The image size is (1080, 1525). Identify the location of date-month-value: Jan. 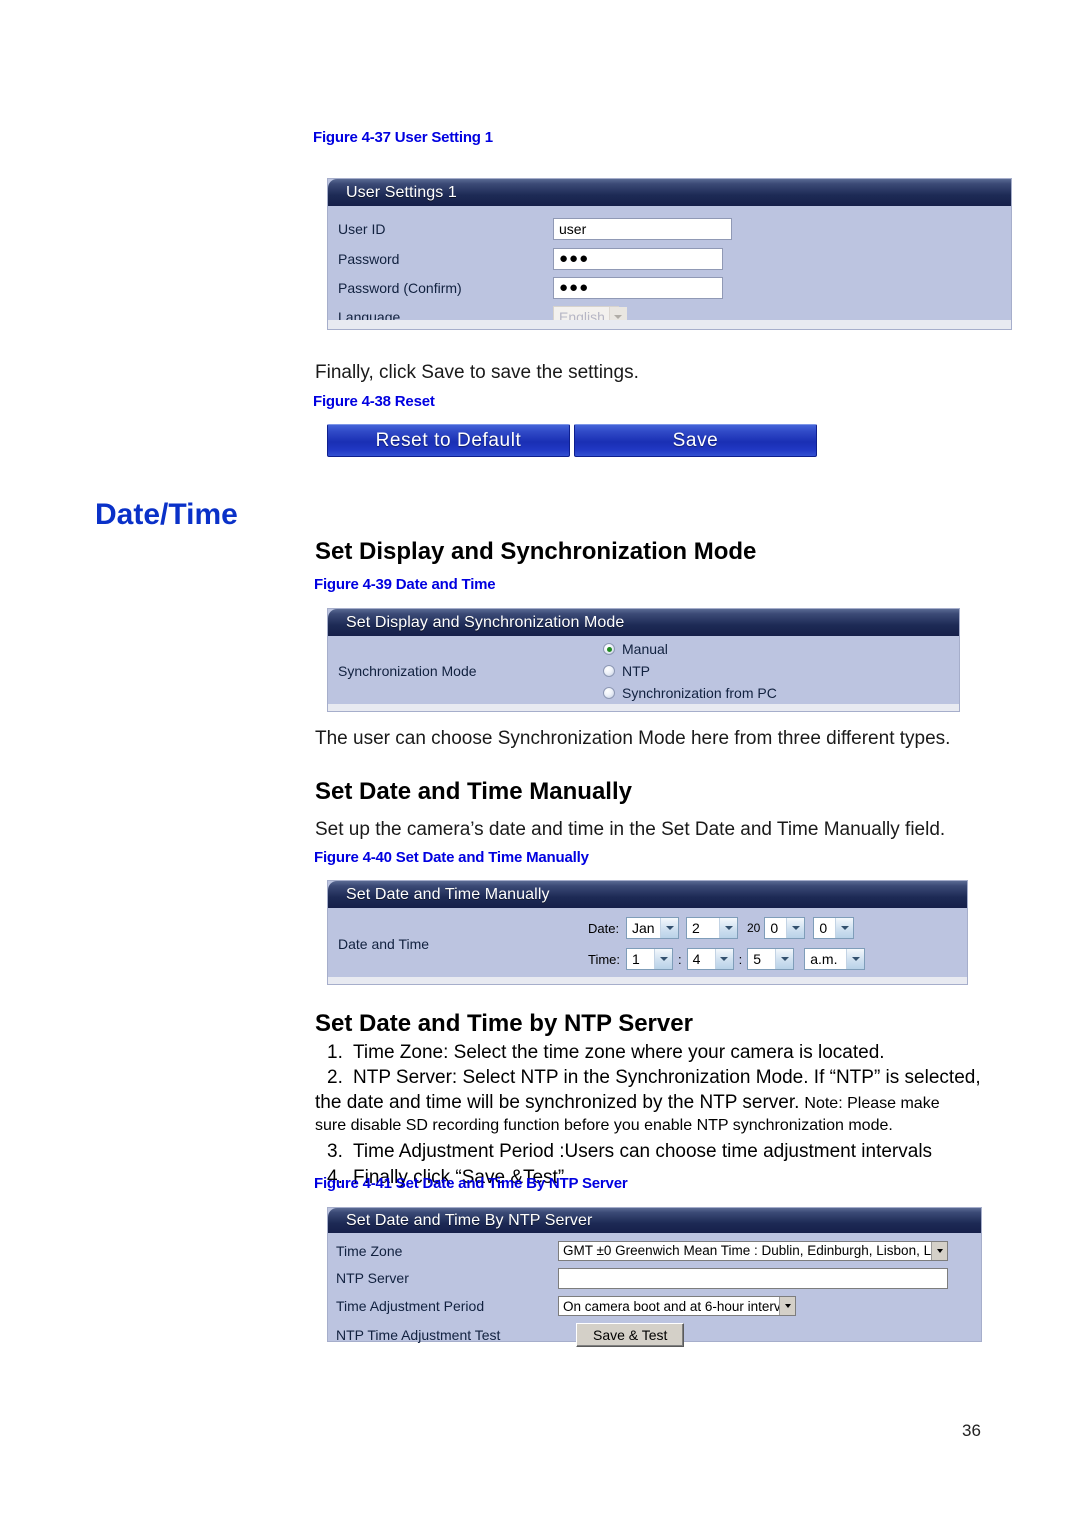
(643, 928).